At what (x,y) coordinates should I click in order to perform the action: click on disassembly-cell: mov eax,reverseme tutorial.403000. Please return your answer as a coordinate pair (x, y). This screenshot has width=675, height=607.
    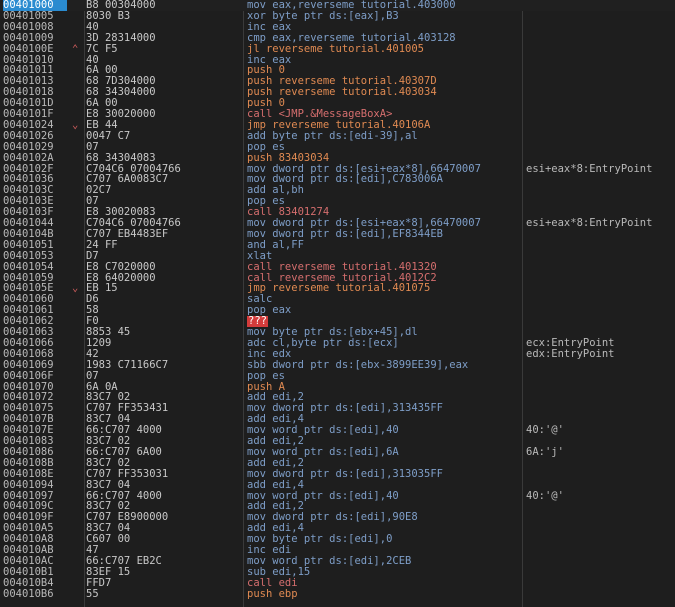
    Looking at the image, I should click on (382, 5).